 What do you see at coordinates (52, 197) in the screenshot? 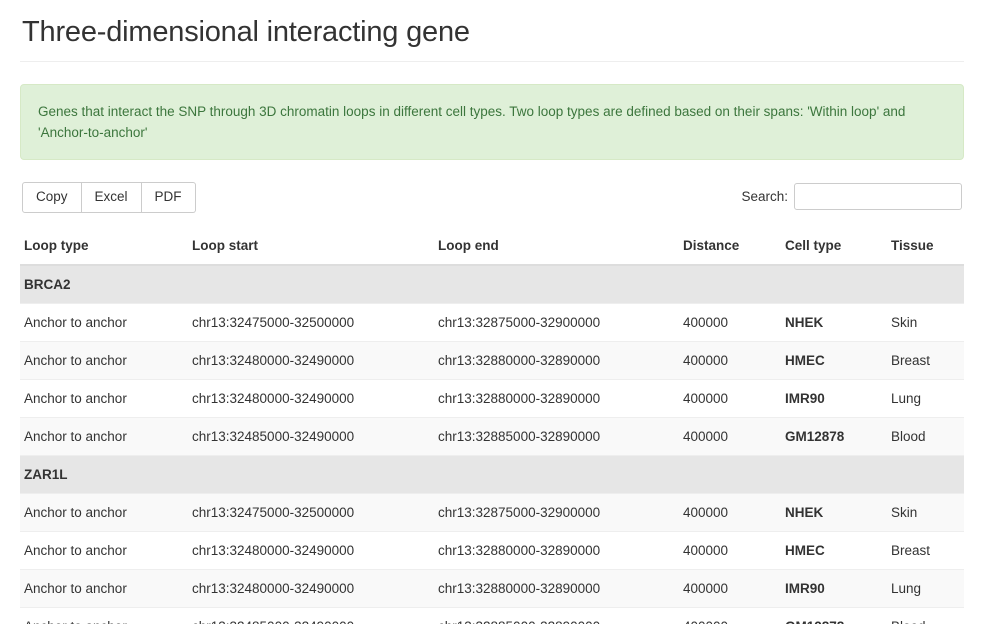
I see `copy-button: Copy` at bounding box center [52, 197].